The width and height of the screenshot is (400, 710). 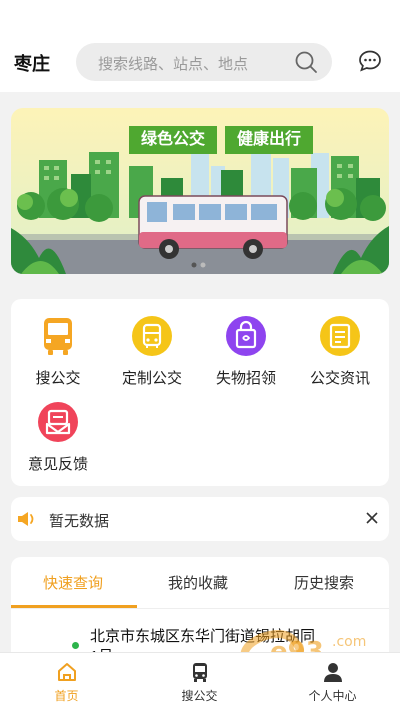 I want to click on nav-profile: 个人中心, so click(x=332, y=681).